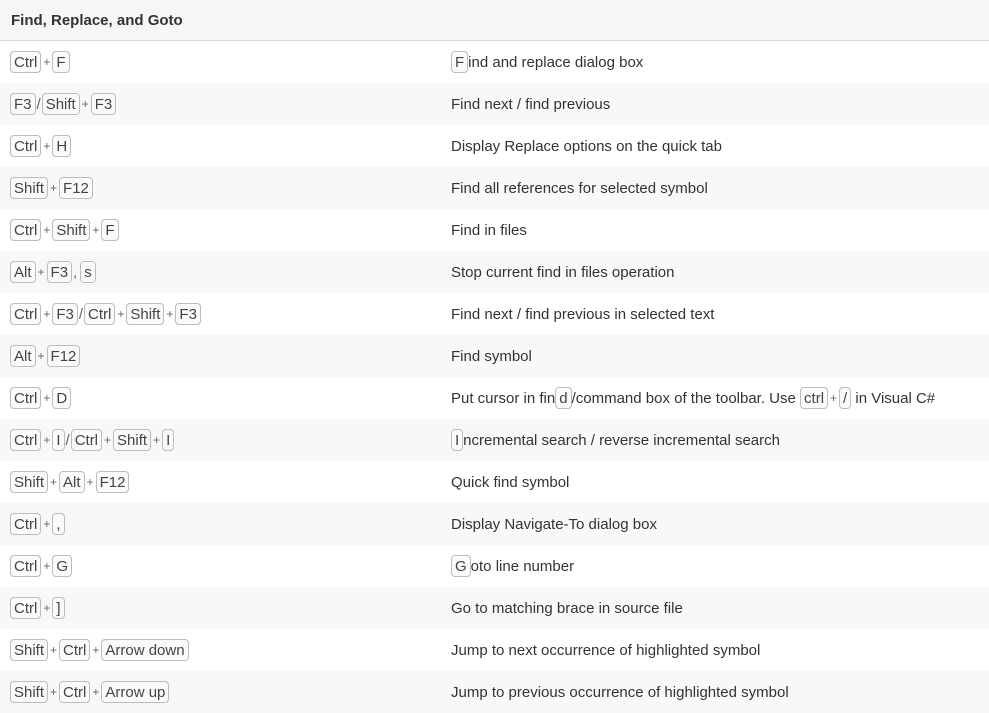 This screenshot has height=713, width=989. Describe the element at coordinates (58, 440) in the screenshot. I see `key-cap: I` at that location.